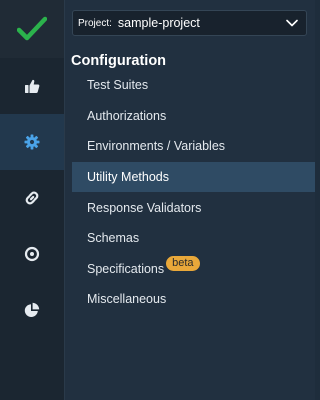 The height and width of the screenshot is (400, 320). Describe the element at coordinates (193, 299) in the screenshot. I see `menu-item-miscellaneous: Miscellaneous` at that location.